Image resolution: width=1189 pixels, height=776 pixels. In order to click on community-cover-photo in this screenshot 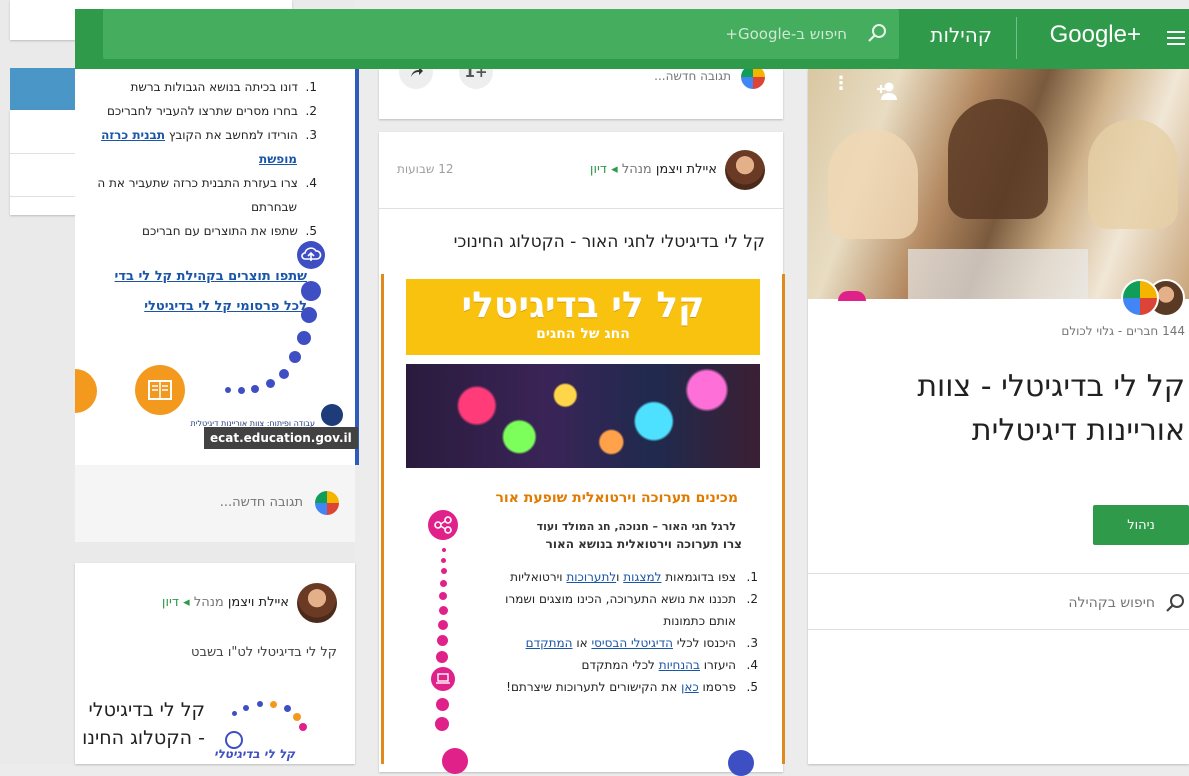, I will do `click(998, 184)`.